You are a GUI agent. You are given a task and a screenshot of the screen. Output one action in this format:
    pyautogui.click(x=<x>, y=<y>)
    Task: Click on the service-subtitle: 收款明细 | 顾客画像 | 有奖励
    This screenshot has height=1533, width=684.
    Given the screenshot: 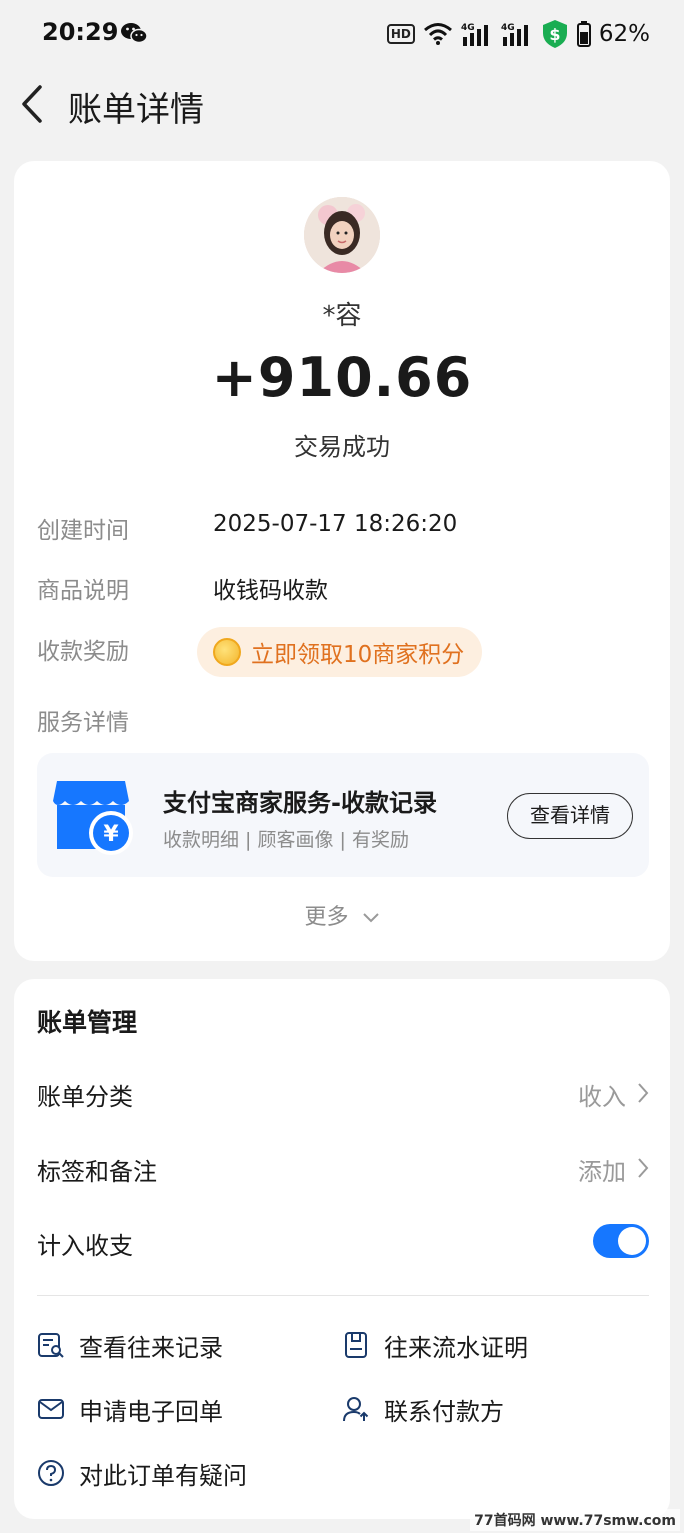 What is the action you would take?
    pyautogui.click(x=286, y=840)
    